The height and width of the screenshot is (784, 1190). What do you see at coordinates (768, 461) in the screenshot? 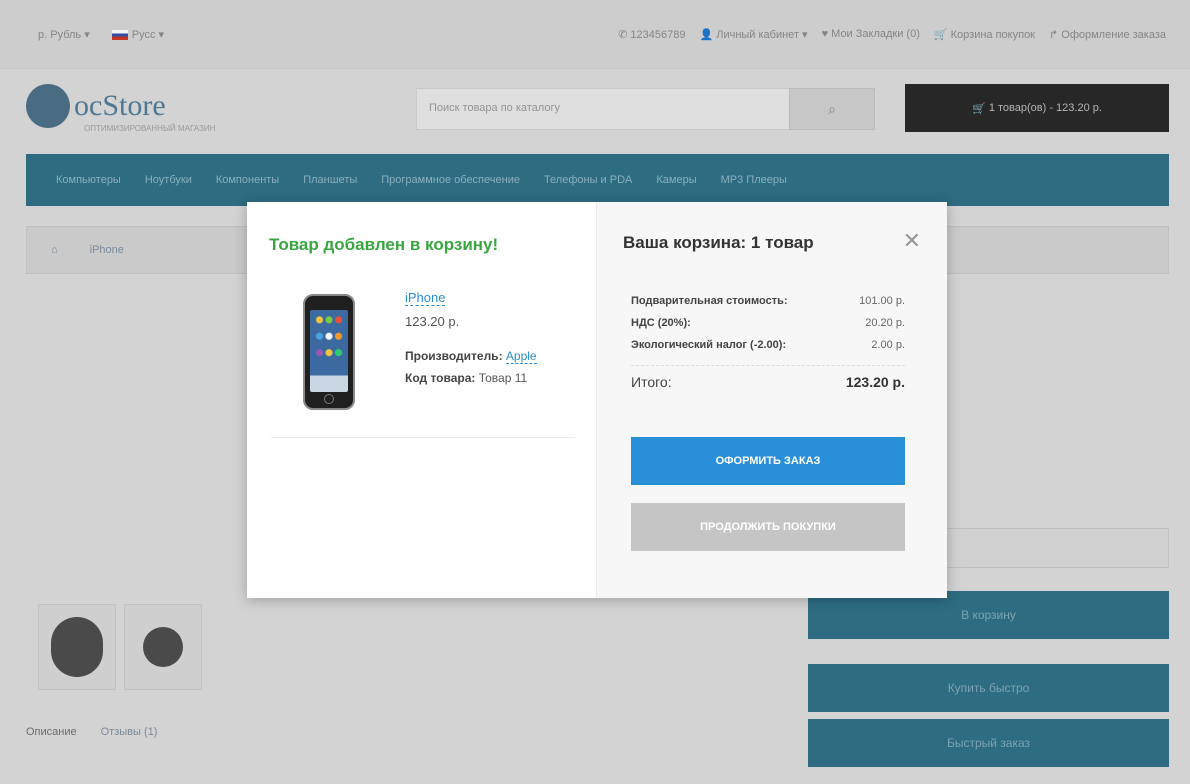
I see `checkout-button: ОФОРМИТЬ ЗАКАЗ` at bounding box center [768, 461].